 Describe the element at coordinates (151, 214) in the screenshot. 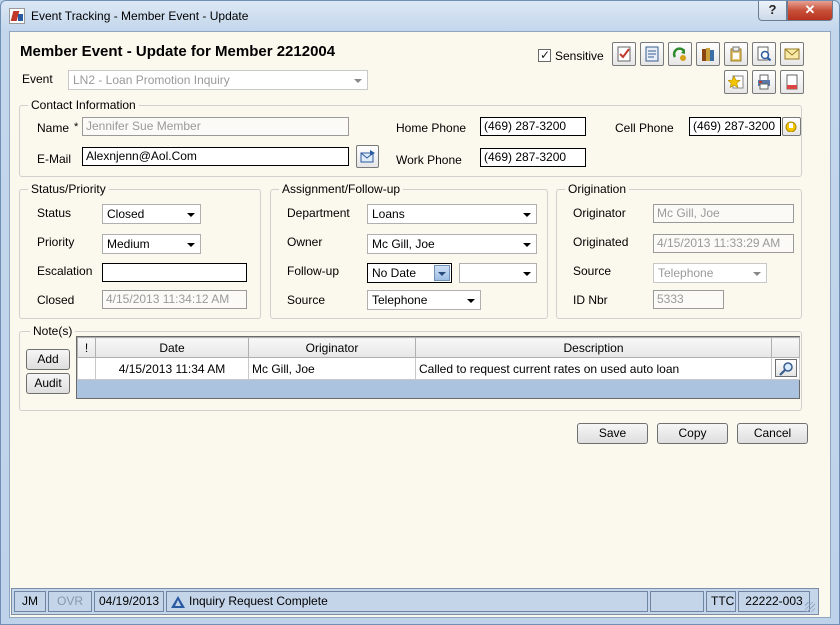

I see `status-select: Closed` at that location.